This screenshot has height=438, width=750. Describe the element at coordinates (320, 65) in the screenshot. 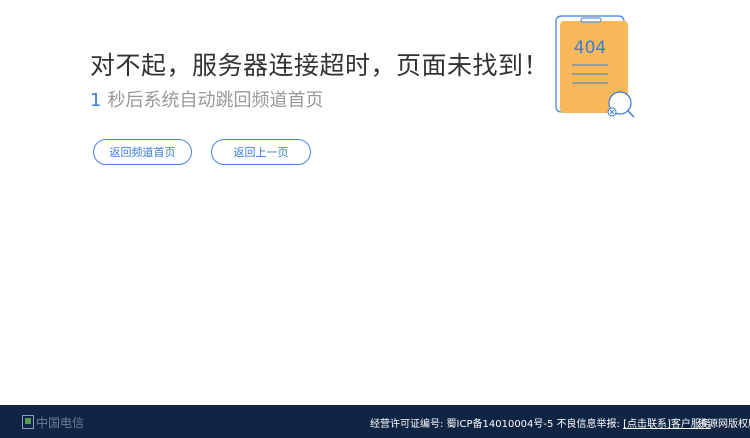

I see `page-title: 对不起，服务器连接超时，页面未找到！` at that location.